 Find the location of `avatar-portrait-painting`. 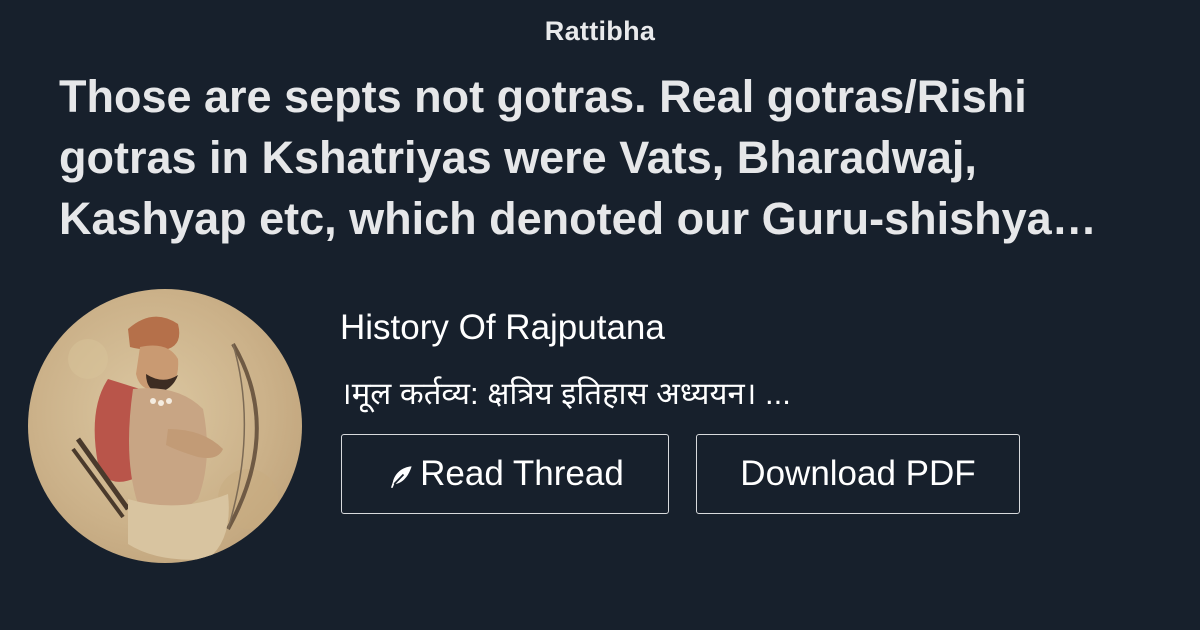

avatar-portrait-painting is located at coordinates (173, 438).